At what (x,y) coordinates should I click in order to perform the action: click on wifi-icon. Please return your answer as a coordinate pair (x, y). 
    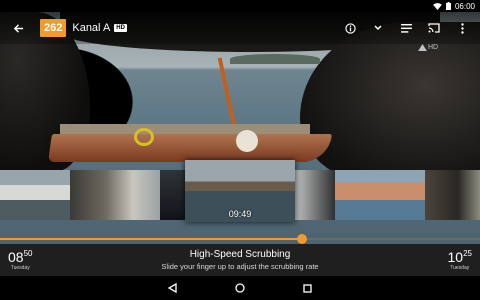
    Looking at the image, I should click on (437, 6).